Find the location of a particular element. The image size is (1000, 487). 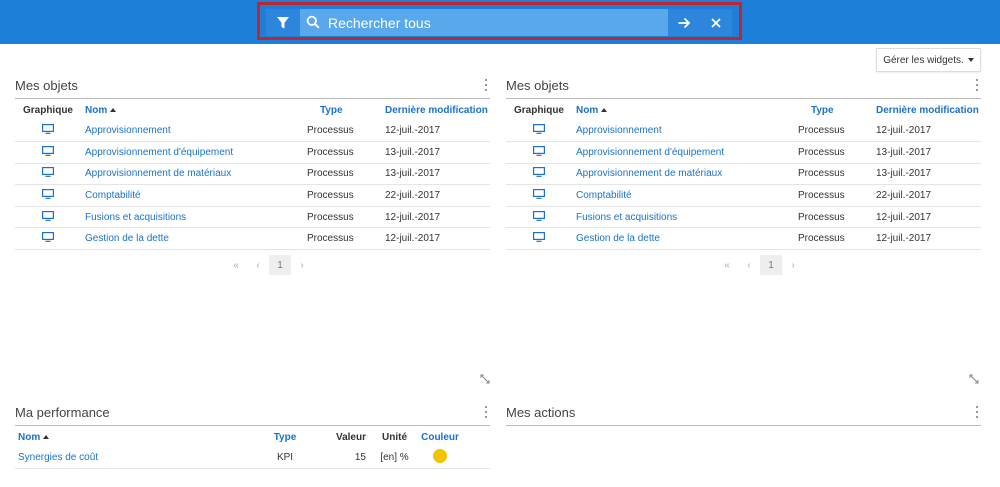

table-row: Synergies de coût KPI 15 [en] % is located at coordinates (252, 458).